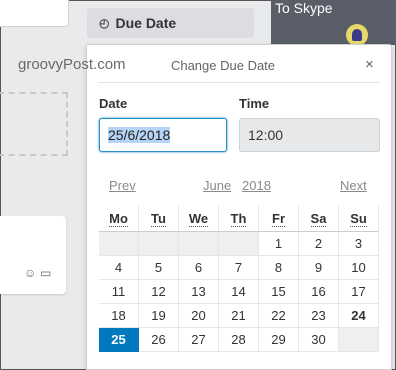 Image resolution: width=396 pixels, height=370 pixels. Describe the element at coordinates (319, 292) in the screenshot. I see `calendar-day: 16` at that location.